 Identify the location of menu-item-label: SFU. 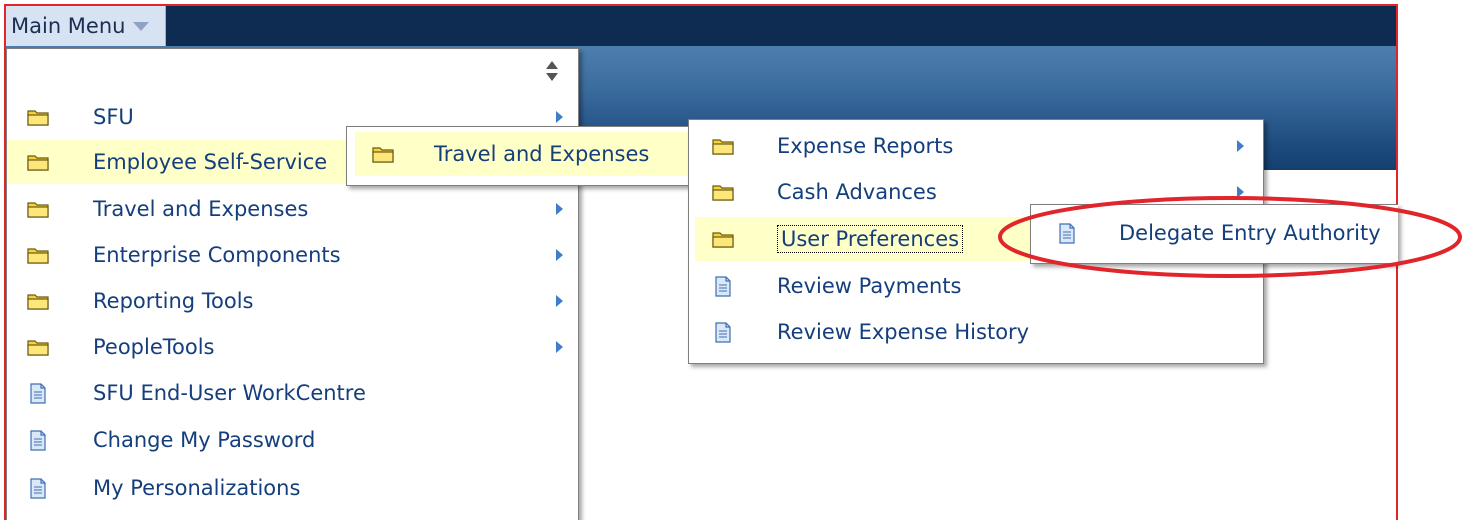
(113, 117).